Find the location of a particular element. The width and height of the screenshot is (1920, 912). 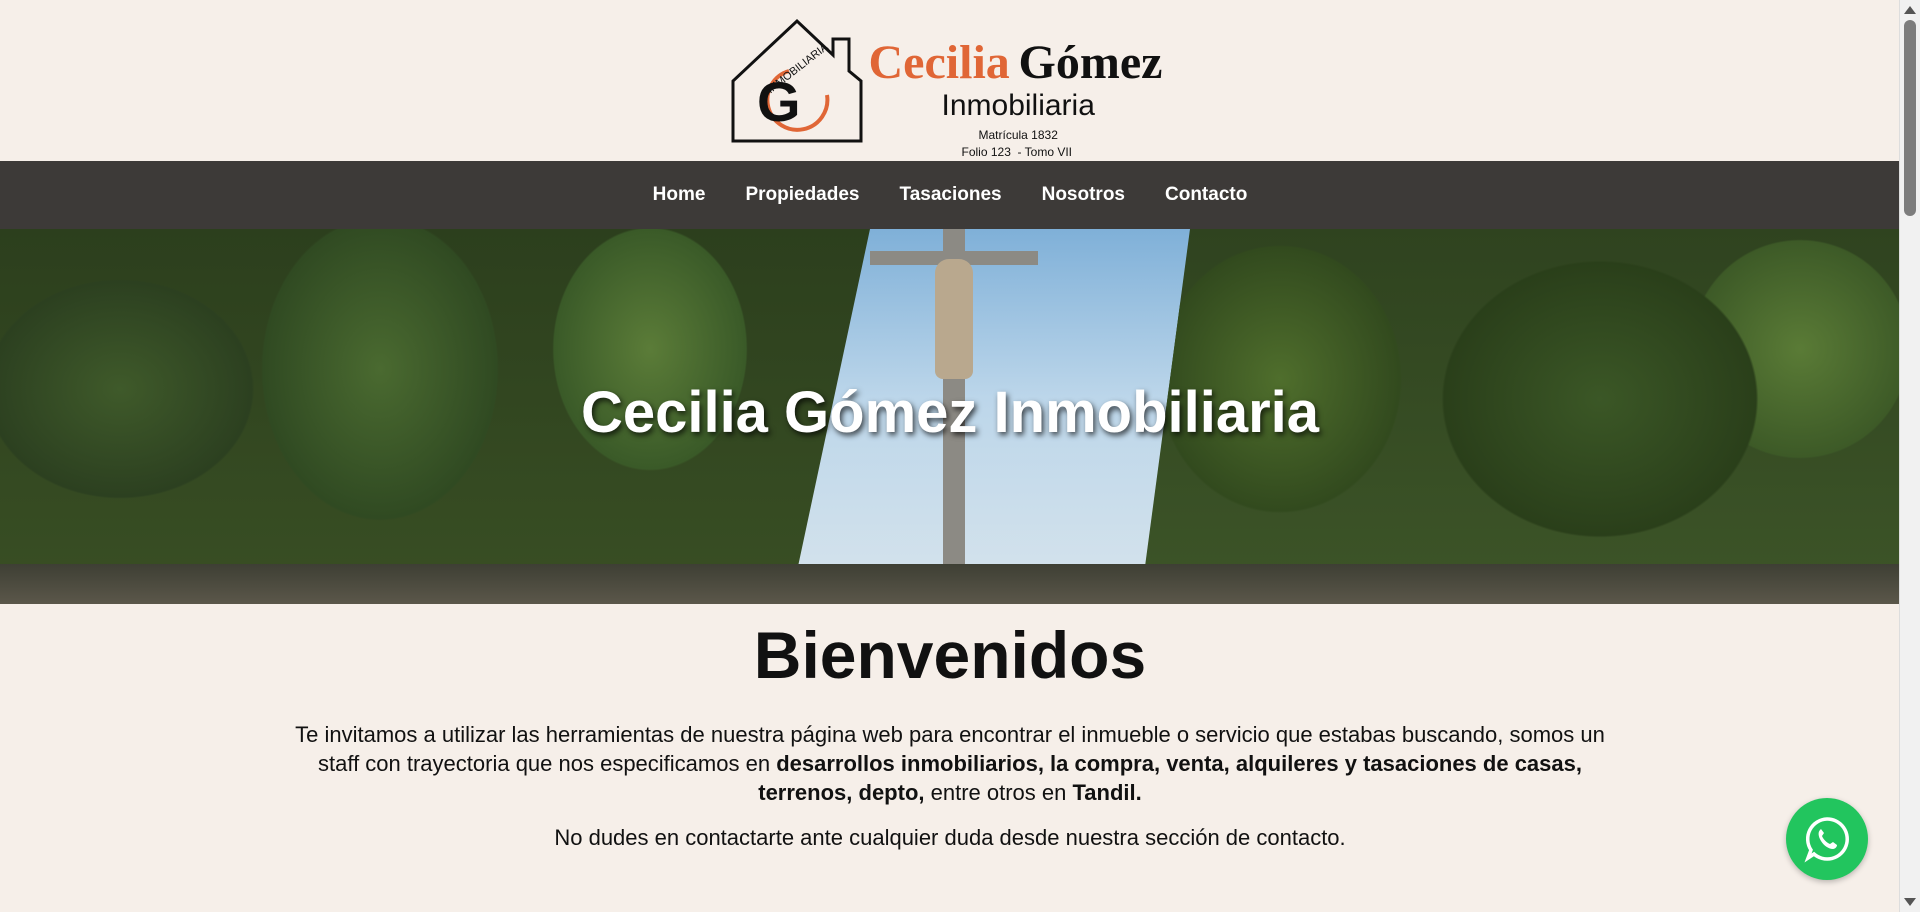

nav-item-nosotros: Nosotros is located at coordinates (1083, 195).